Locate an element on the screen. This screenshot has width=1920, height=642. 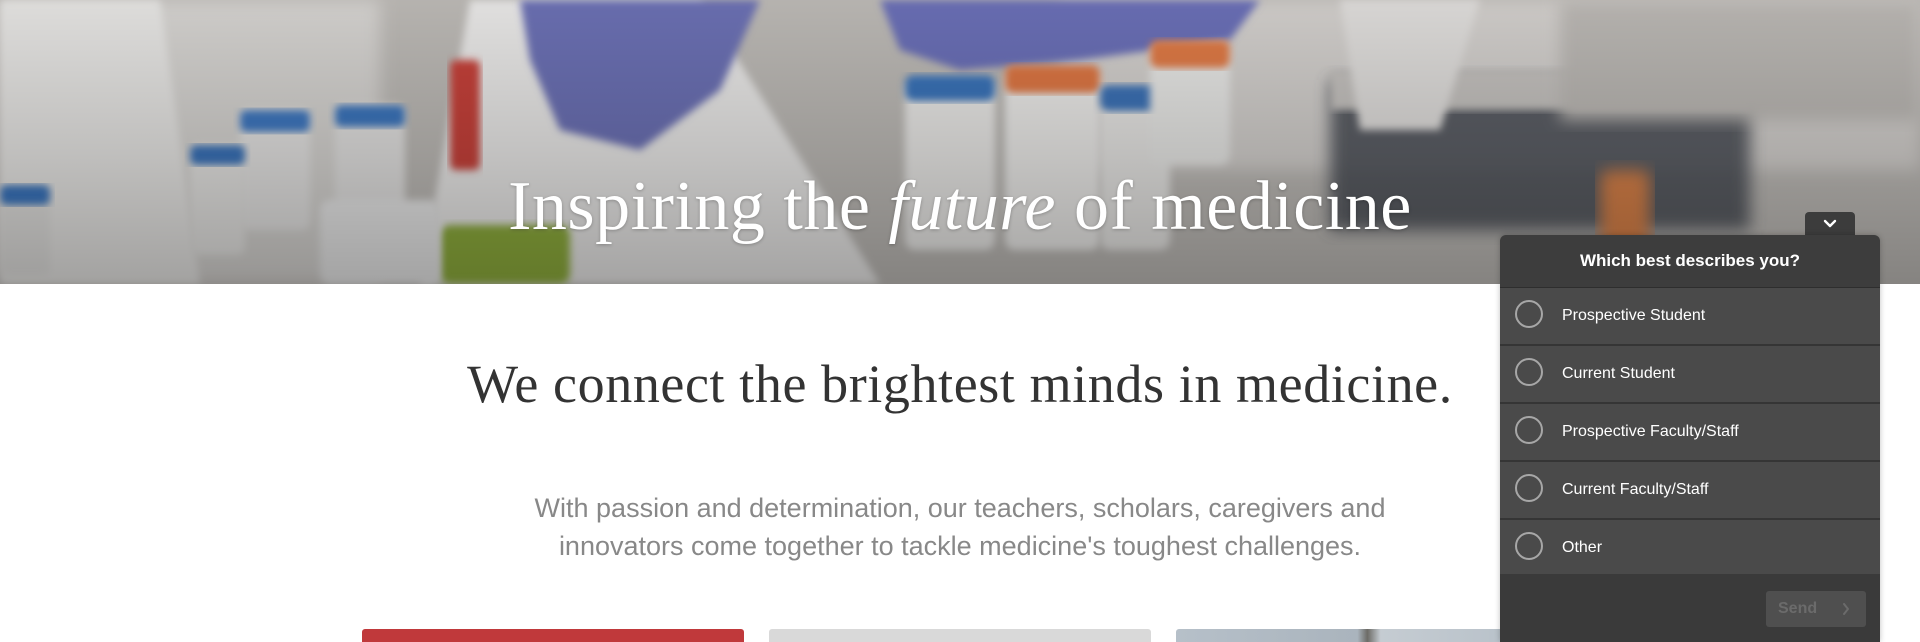
survey-option-prospective-faculty-staff: Prospective Faculty/Staff is located at coordinates (1690, 433).